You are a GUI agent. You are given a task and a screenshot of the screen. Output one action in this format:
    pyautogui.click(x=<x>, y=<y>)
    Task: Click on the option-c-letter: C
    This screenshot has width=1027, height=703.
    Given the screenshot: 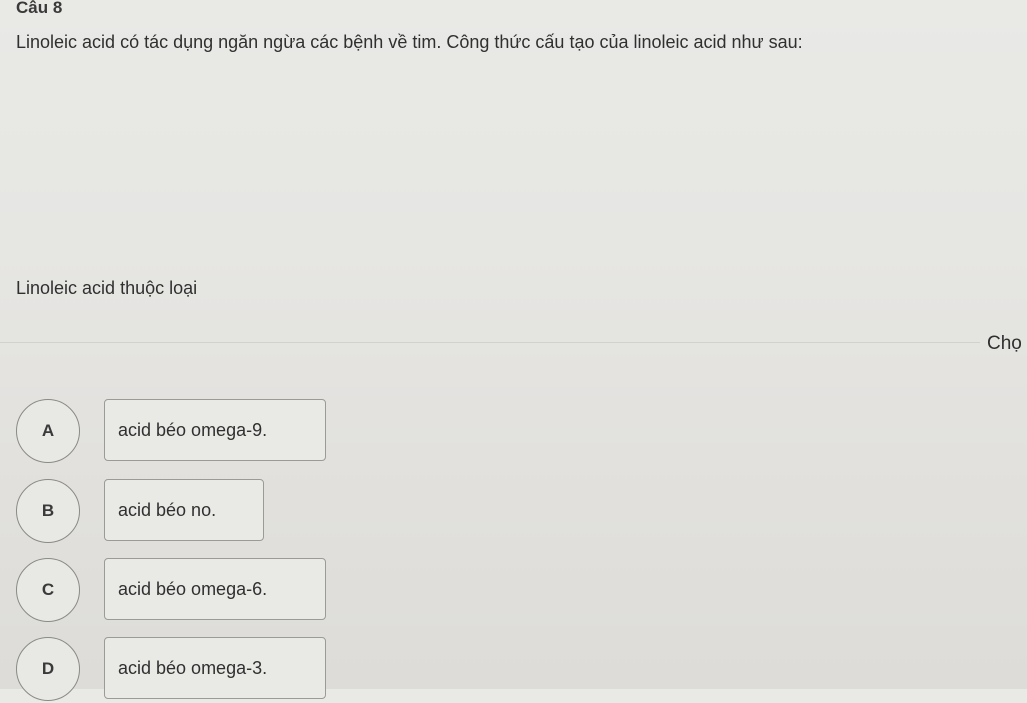 What is the action you would take?
    pyautogui.click(x=48, y=590)
    